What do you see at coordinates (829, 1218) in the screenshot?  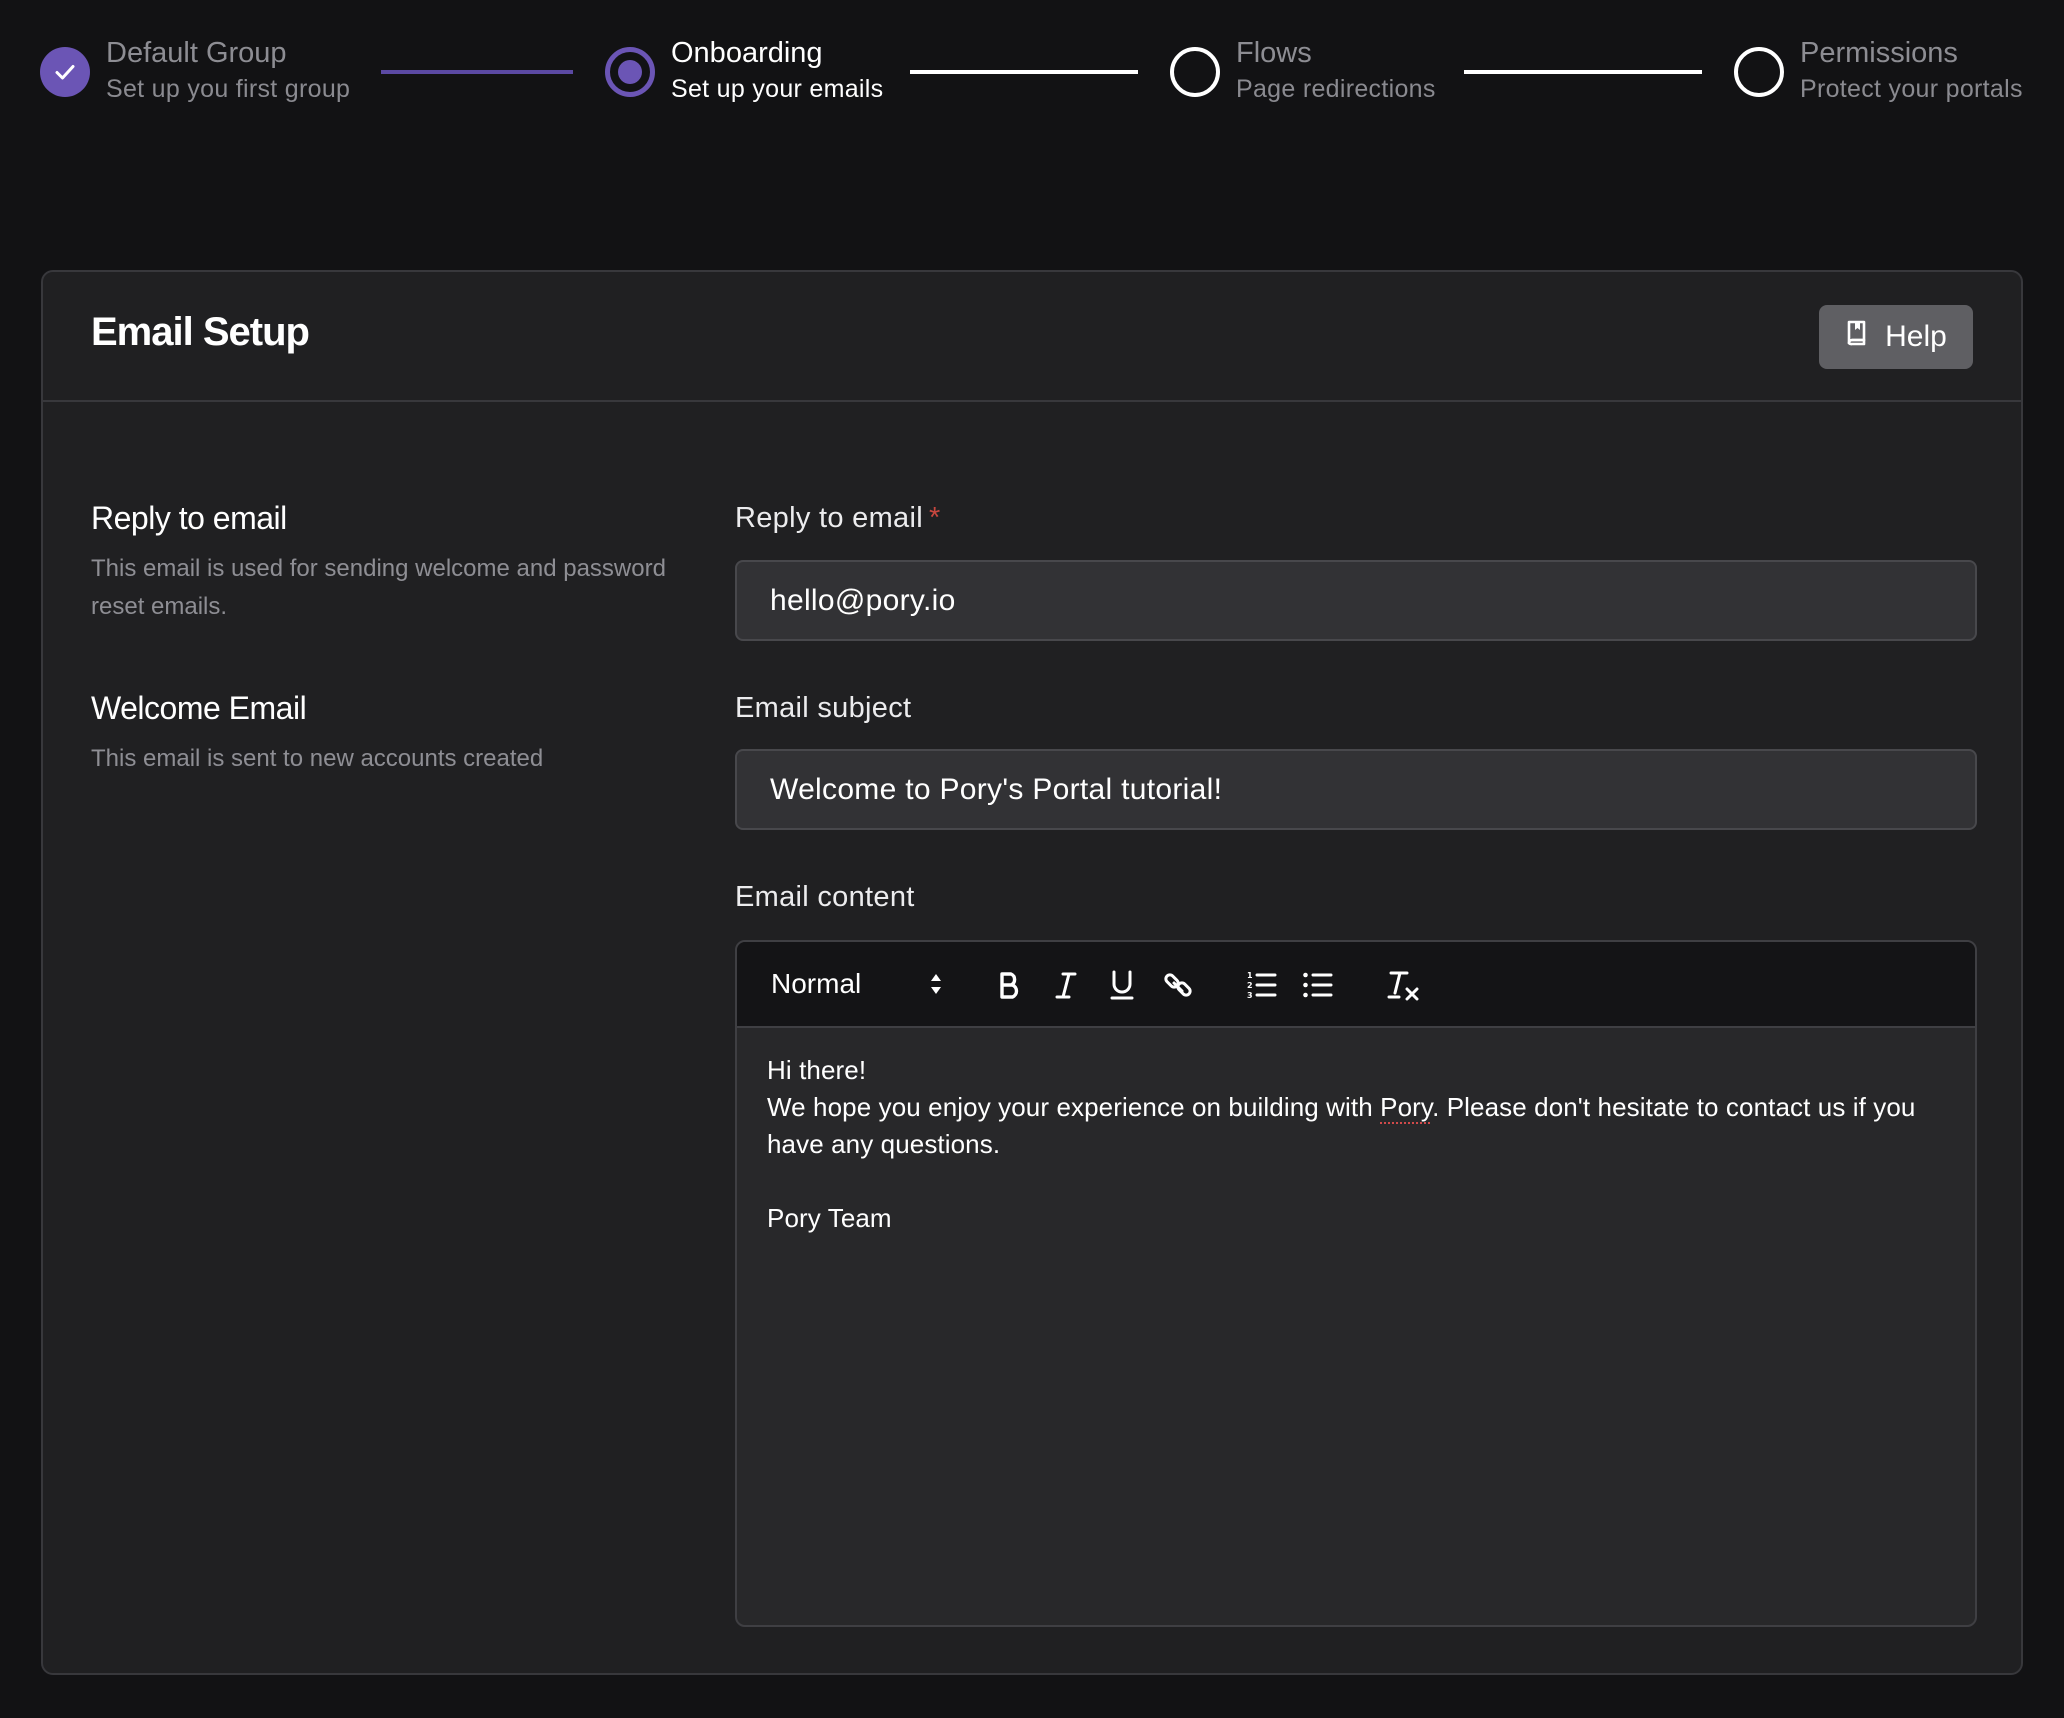 I see `content-line: Pory Team` at bounding box center [829, 1218].